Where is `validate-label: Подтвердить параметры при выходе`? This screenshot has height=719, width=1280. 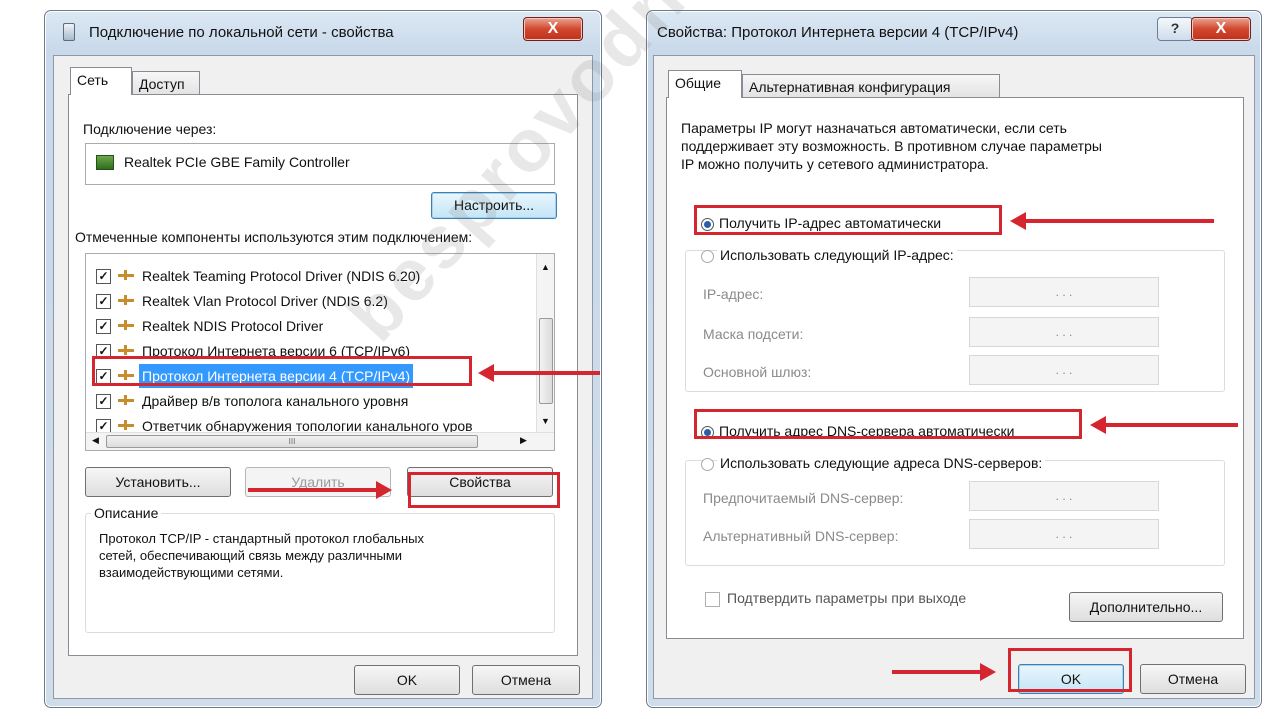
validate-label: Подтвердить параметры при выходе is located at coordinates (846, 598).